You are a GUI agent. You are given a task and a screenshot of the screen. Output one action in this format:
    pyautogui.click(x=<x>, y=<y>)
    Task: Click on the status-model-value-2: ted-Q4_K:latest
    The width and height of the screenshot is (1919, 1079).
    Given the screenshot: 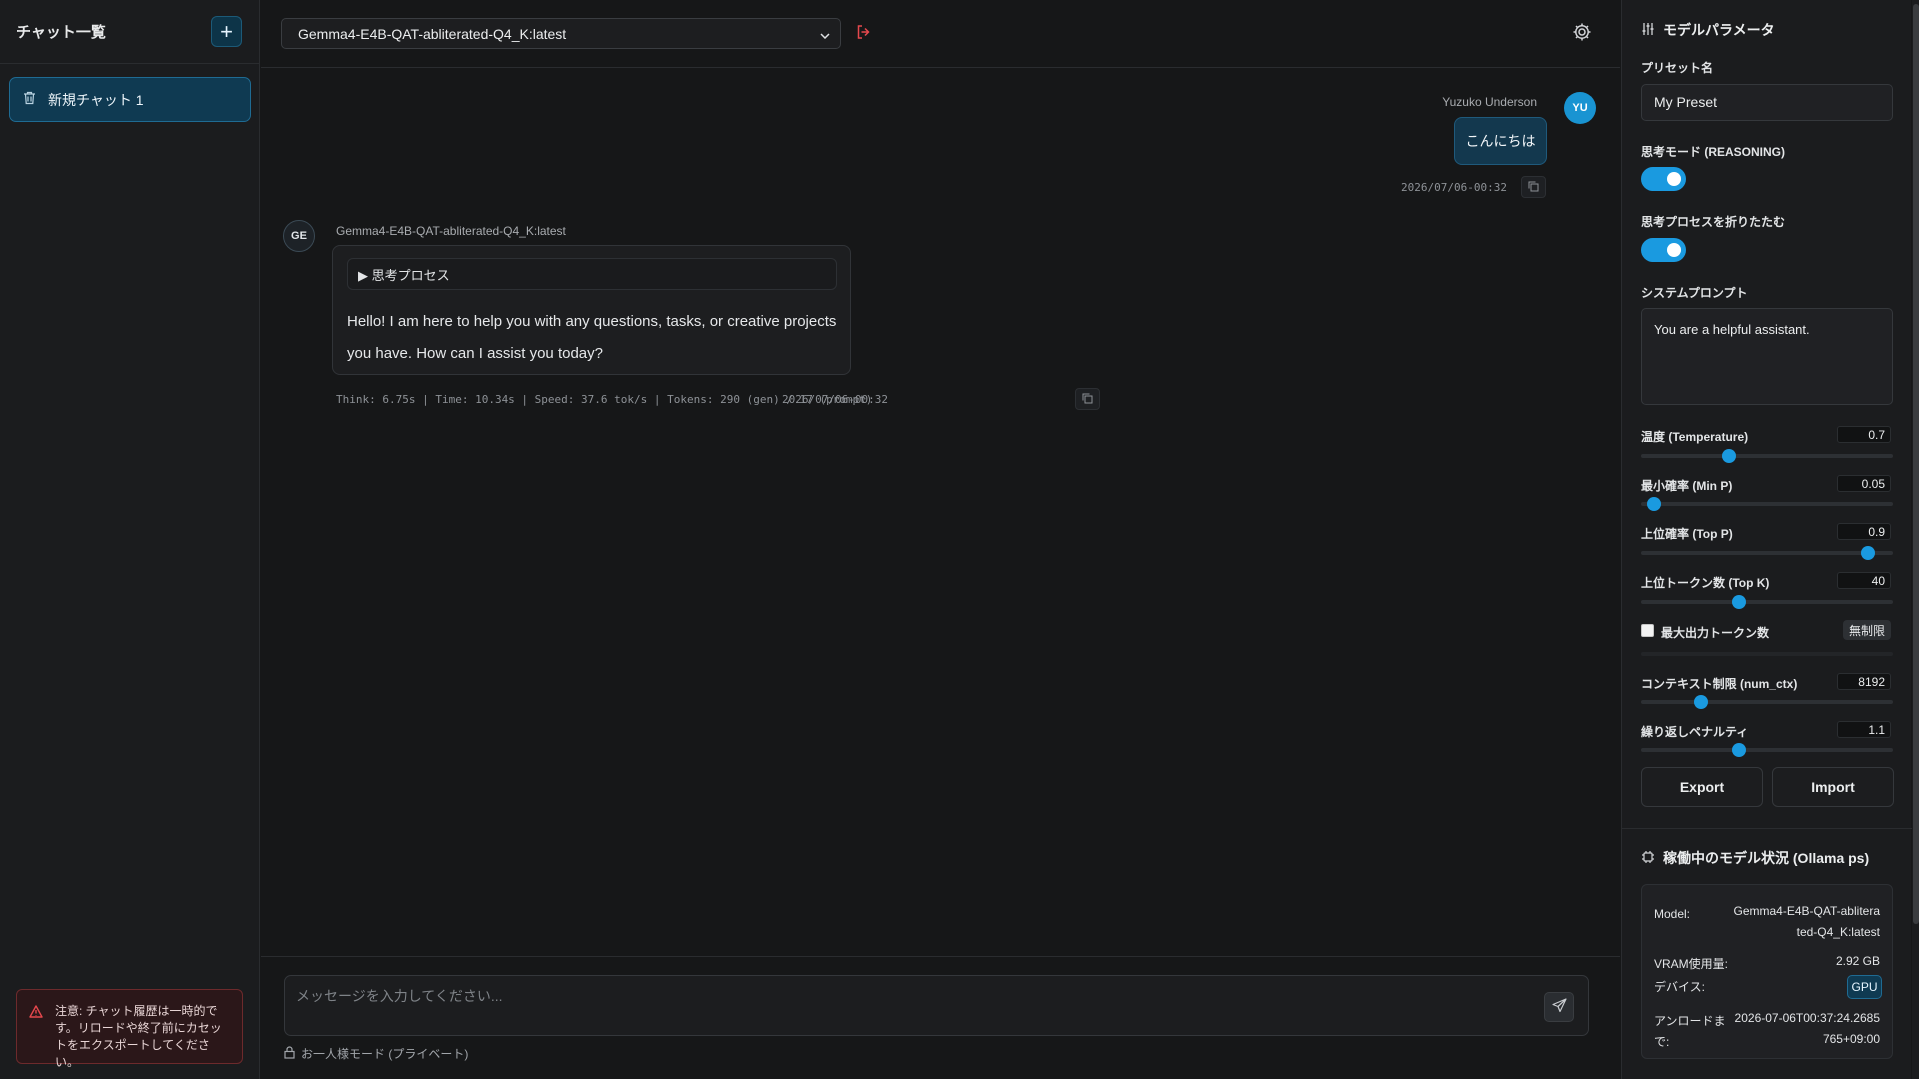 What is the action you would take?
    pyautogui.click(x=1838, y=932)
    